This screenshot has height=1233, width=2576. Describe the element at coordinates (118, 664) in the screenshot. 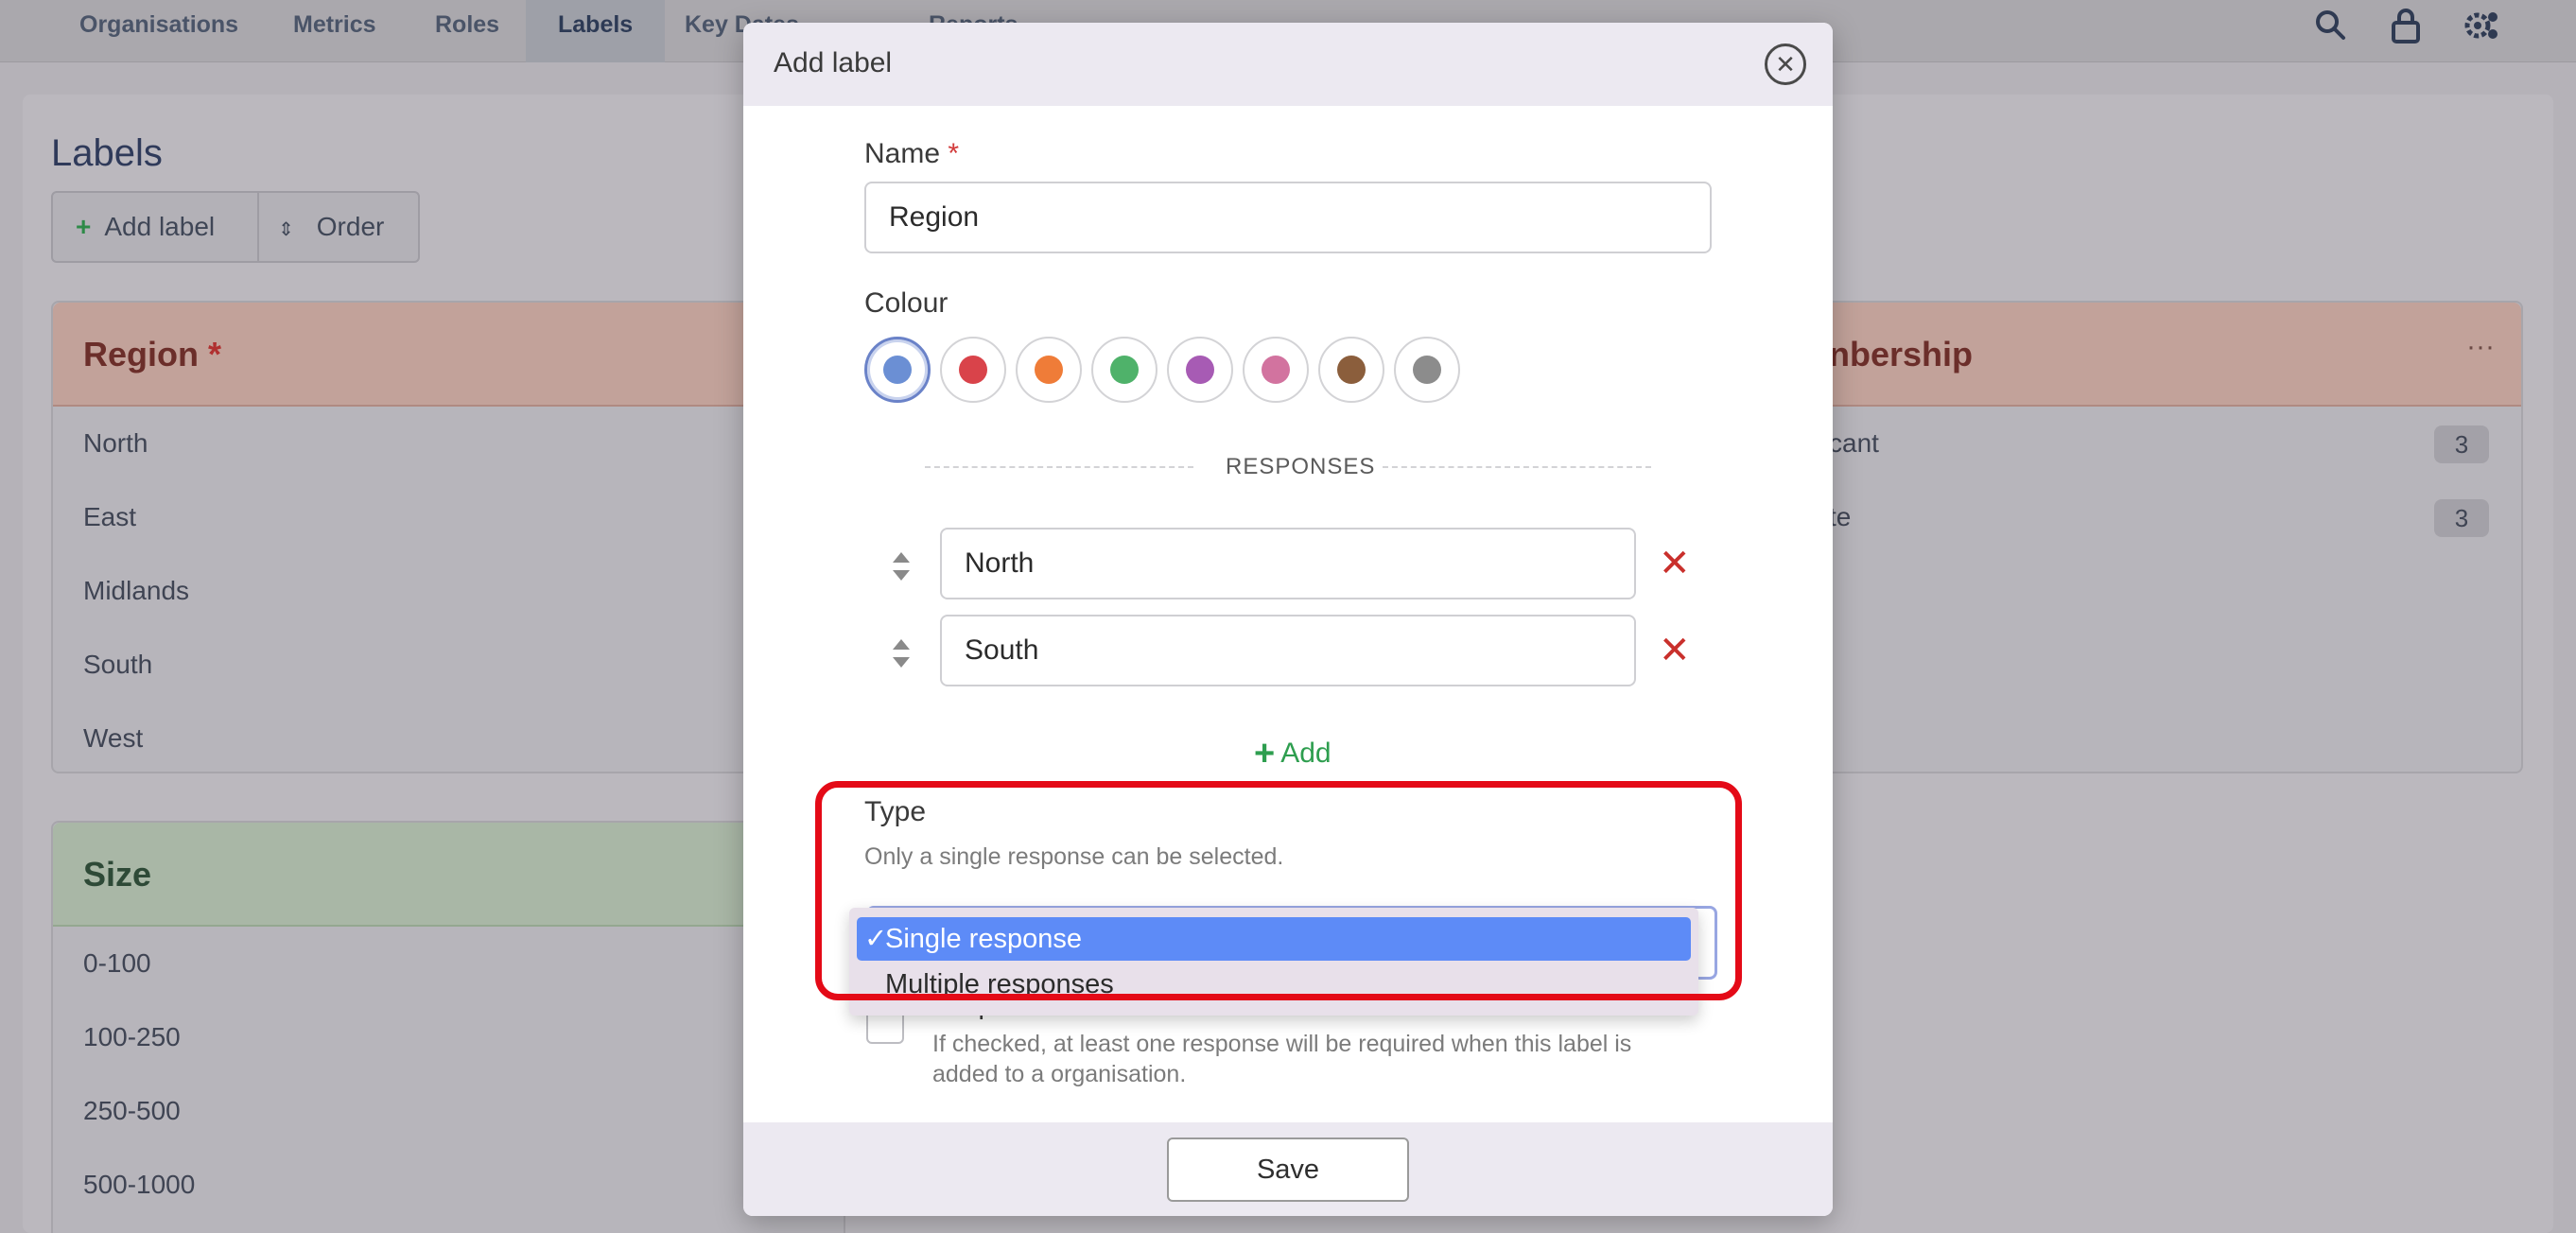

I see `list-item: South` at that location.